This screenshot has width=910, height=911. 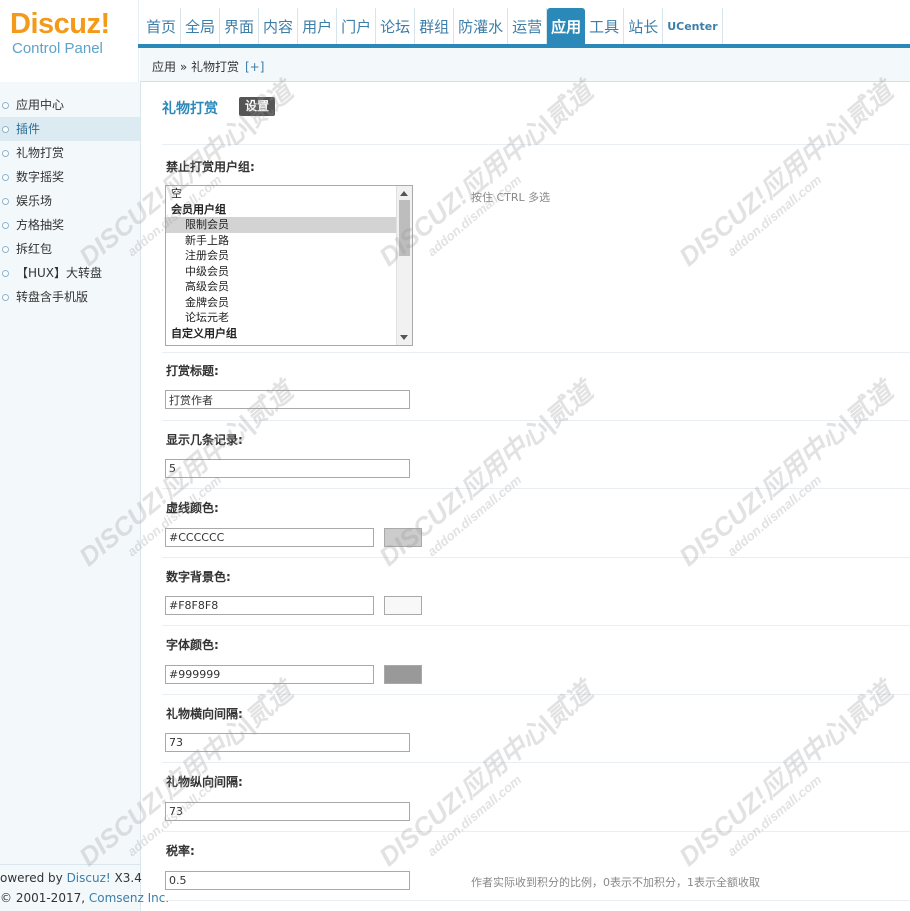 I want to click on footer-divider, so click(x=70, y=864).